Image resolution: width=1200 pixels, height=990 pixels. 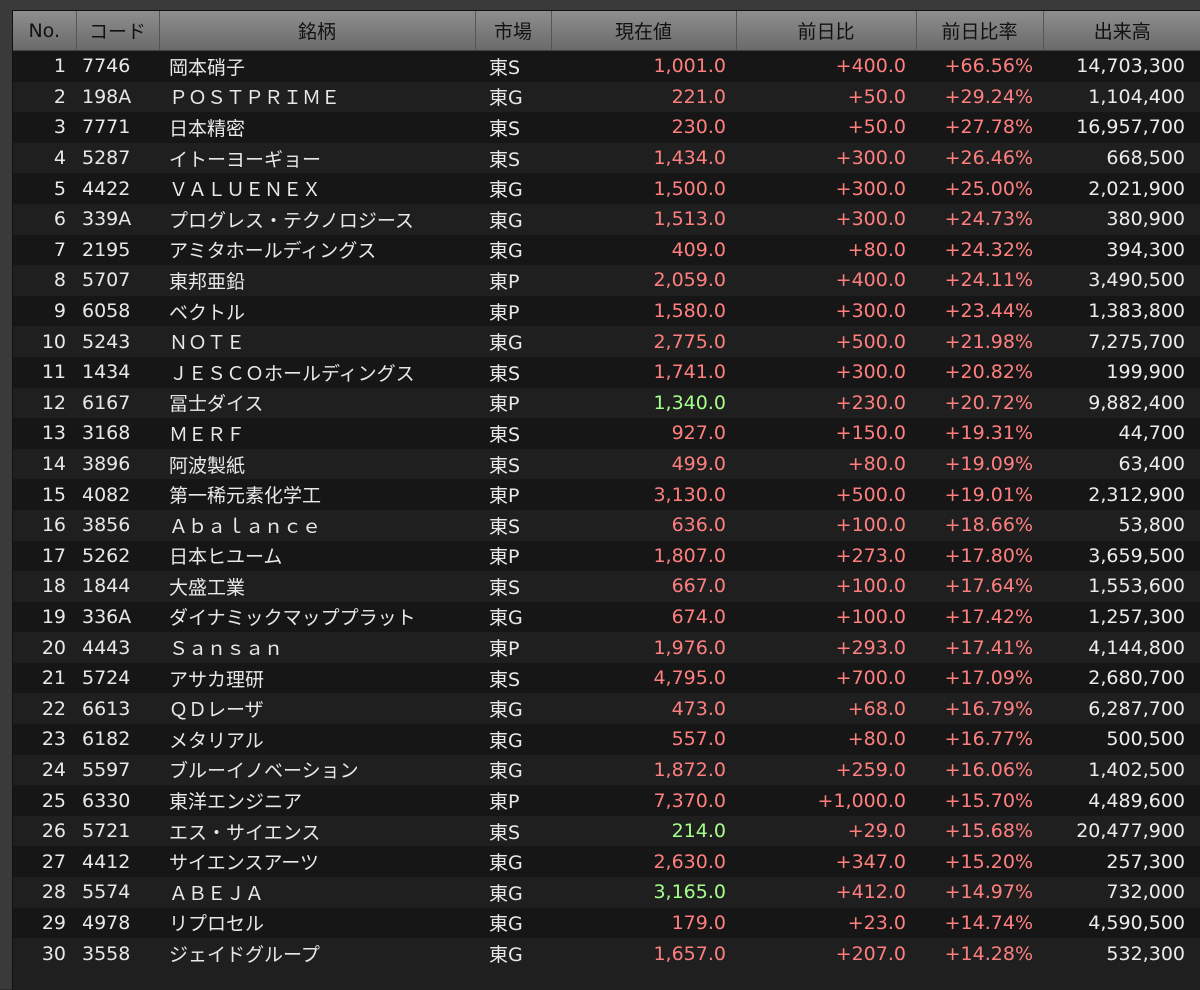 I want to click on cell-code: 5721, so click(x=117, y=831).